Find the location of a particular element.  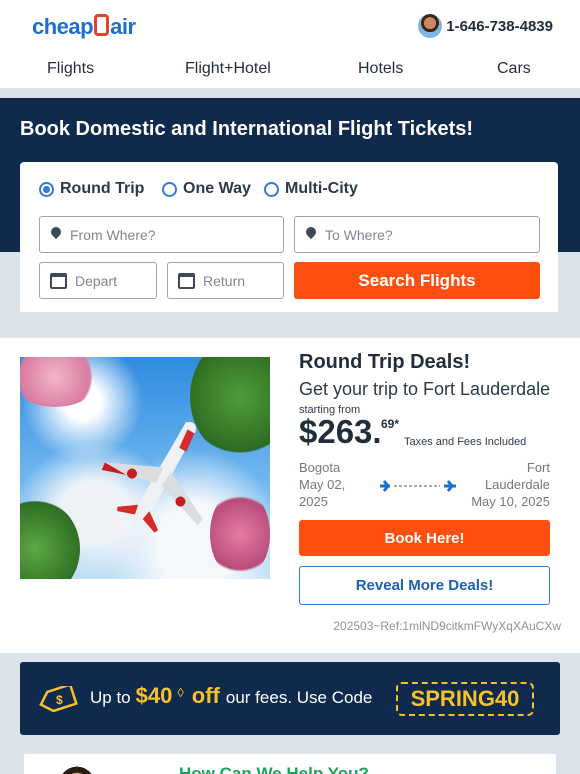

deal-photo is located at coordinates (145, 468).